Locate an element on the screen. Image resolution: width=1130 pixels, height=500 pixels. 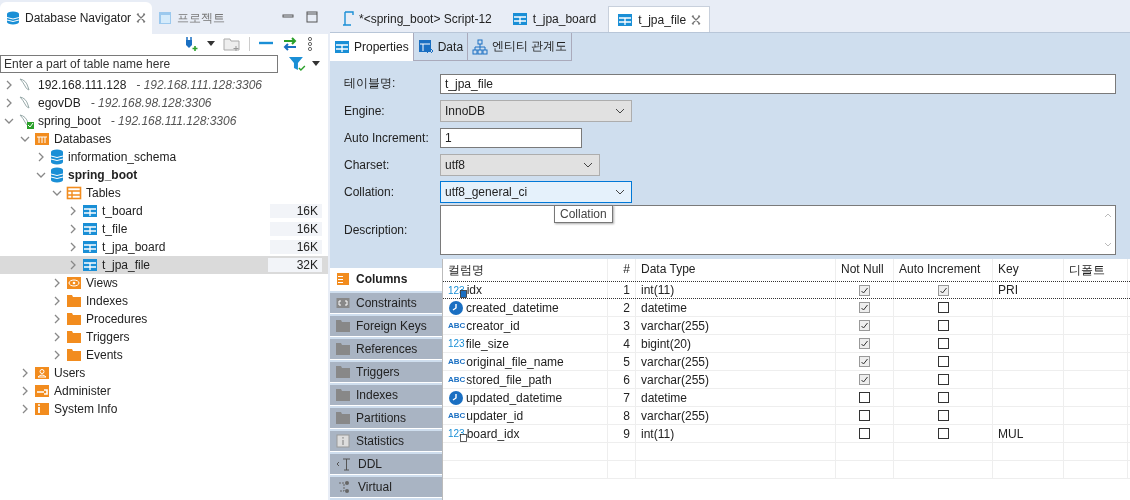
column-header: Not Null is located at coordinates (865, 270).